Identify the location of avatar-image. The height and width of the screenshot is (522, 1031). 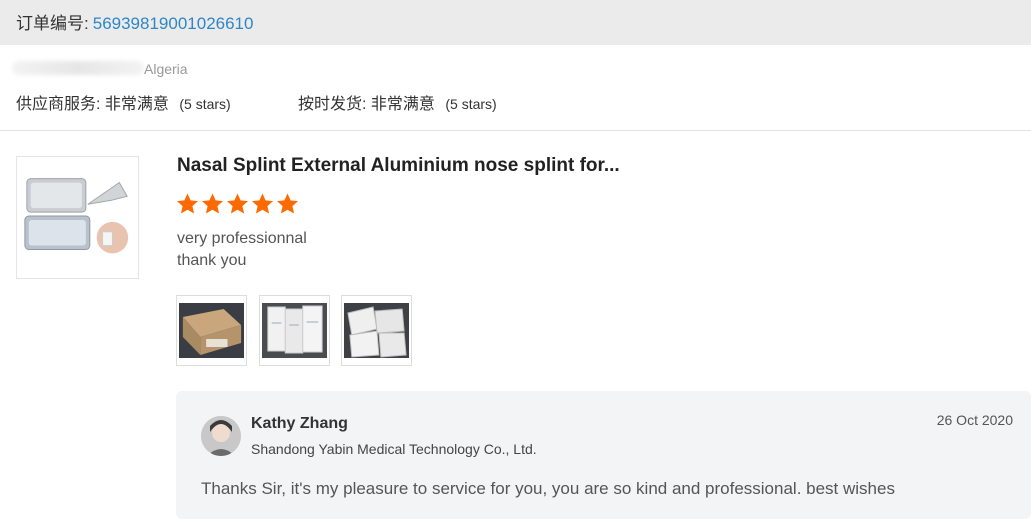
(221, 436).